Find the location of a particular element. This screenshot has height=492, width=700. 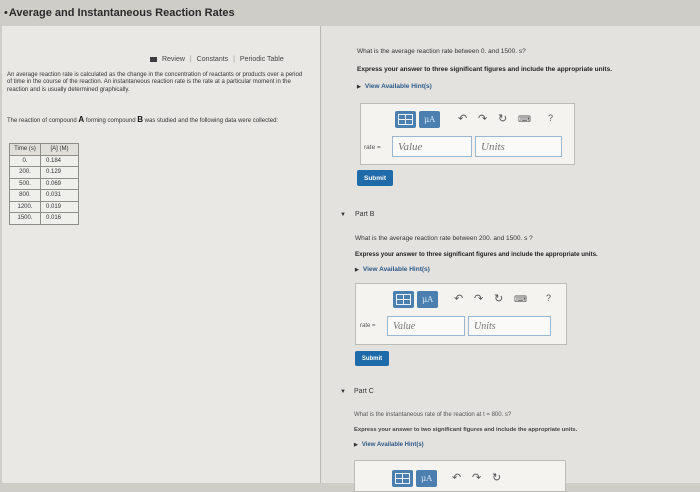

table-row: 1500. 0.016 is located at coordinates (44, 218).